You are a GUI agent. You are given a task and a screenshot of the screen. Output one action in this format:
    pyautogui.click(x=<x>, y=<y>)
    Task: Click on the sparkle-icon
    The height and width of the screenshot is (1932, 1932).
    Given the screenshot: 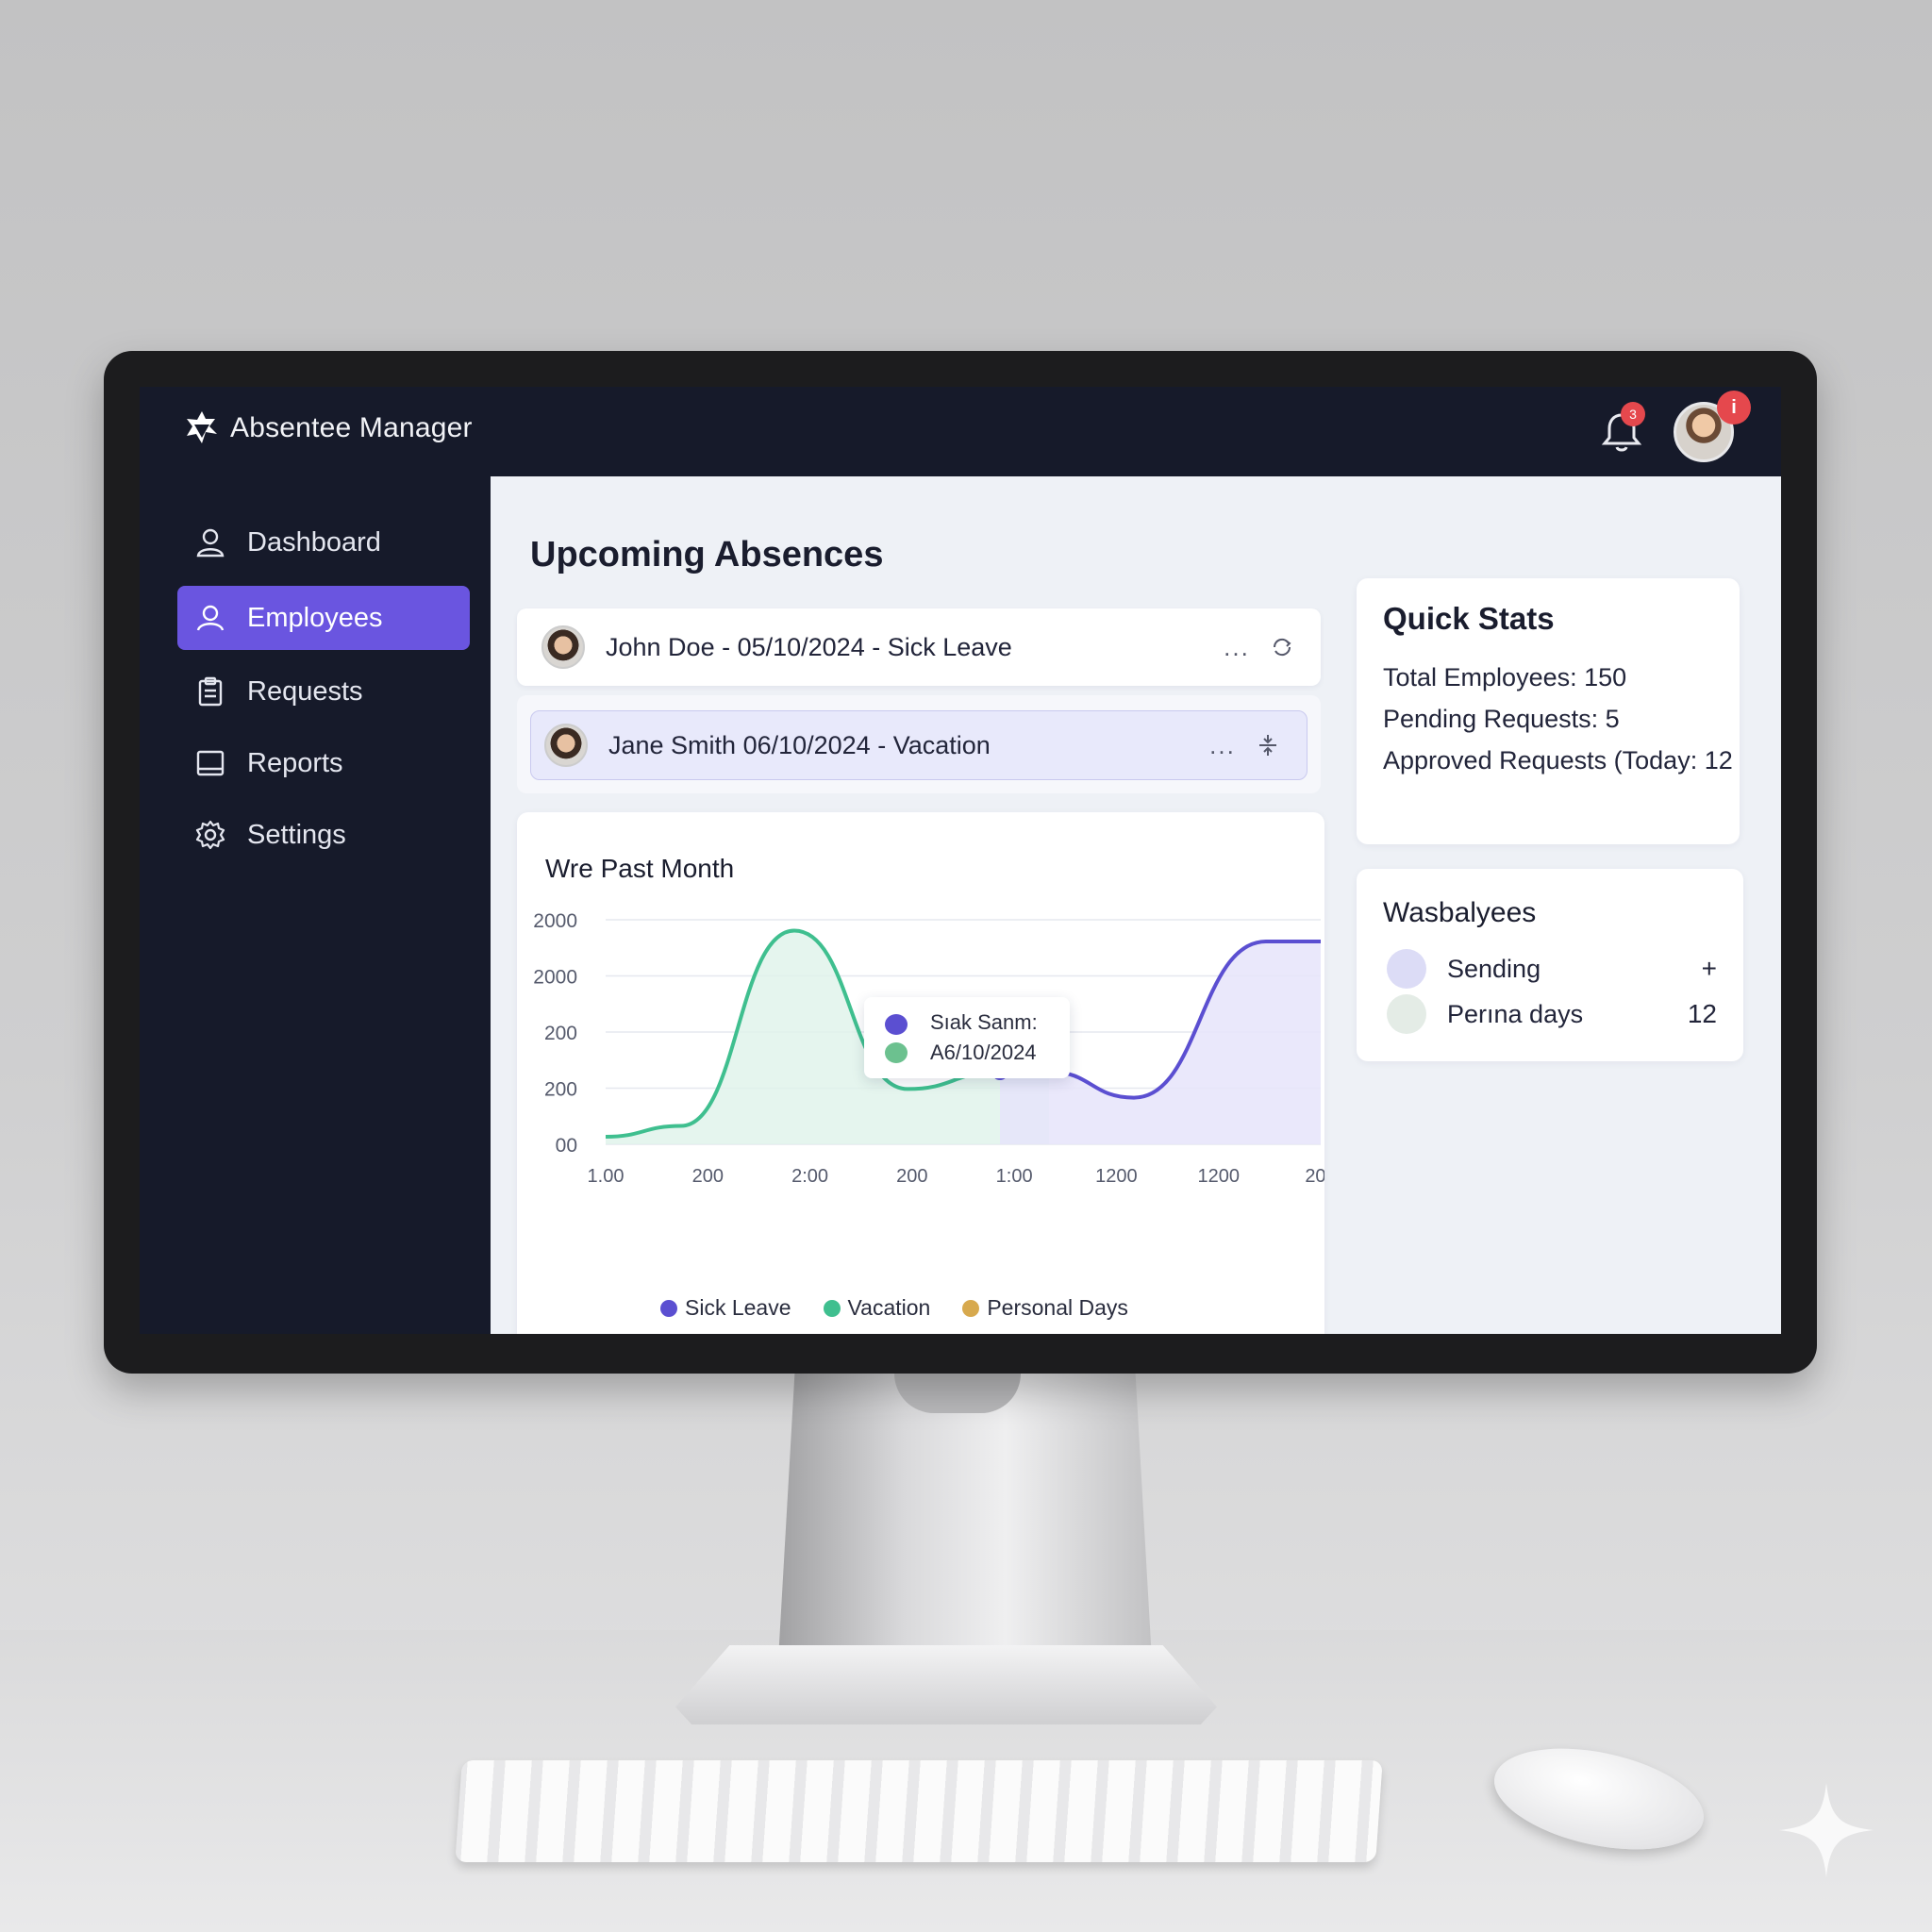 What is the action you would take?
    pyautogui.click(x=1826, y=1830)
    